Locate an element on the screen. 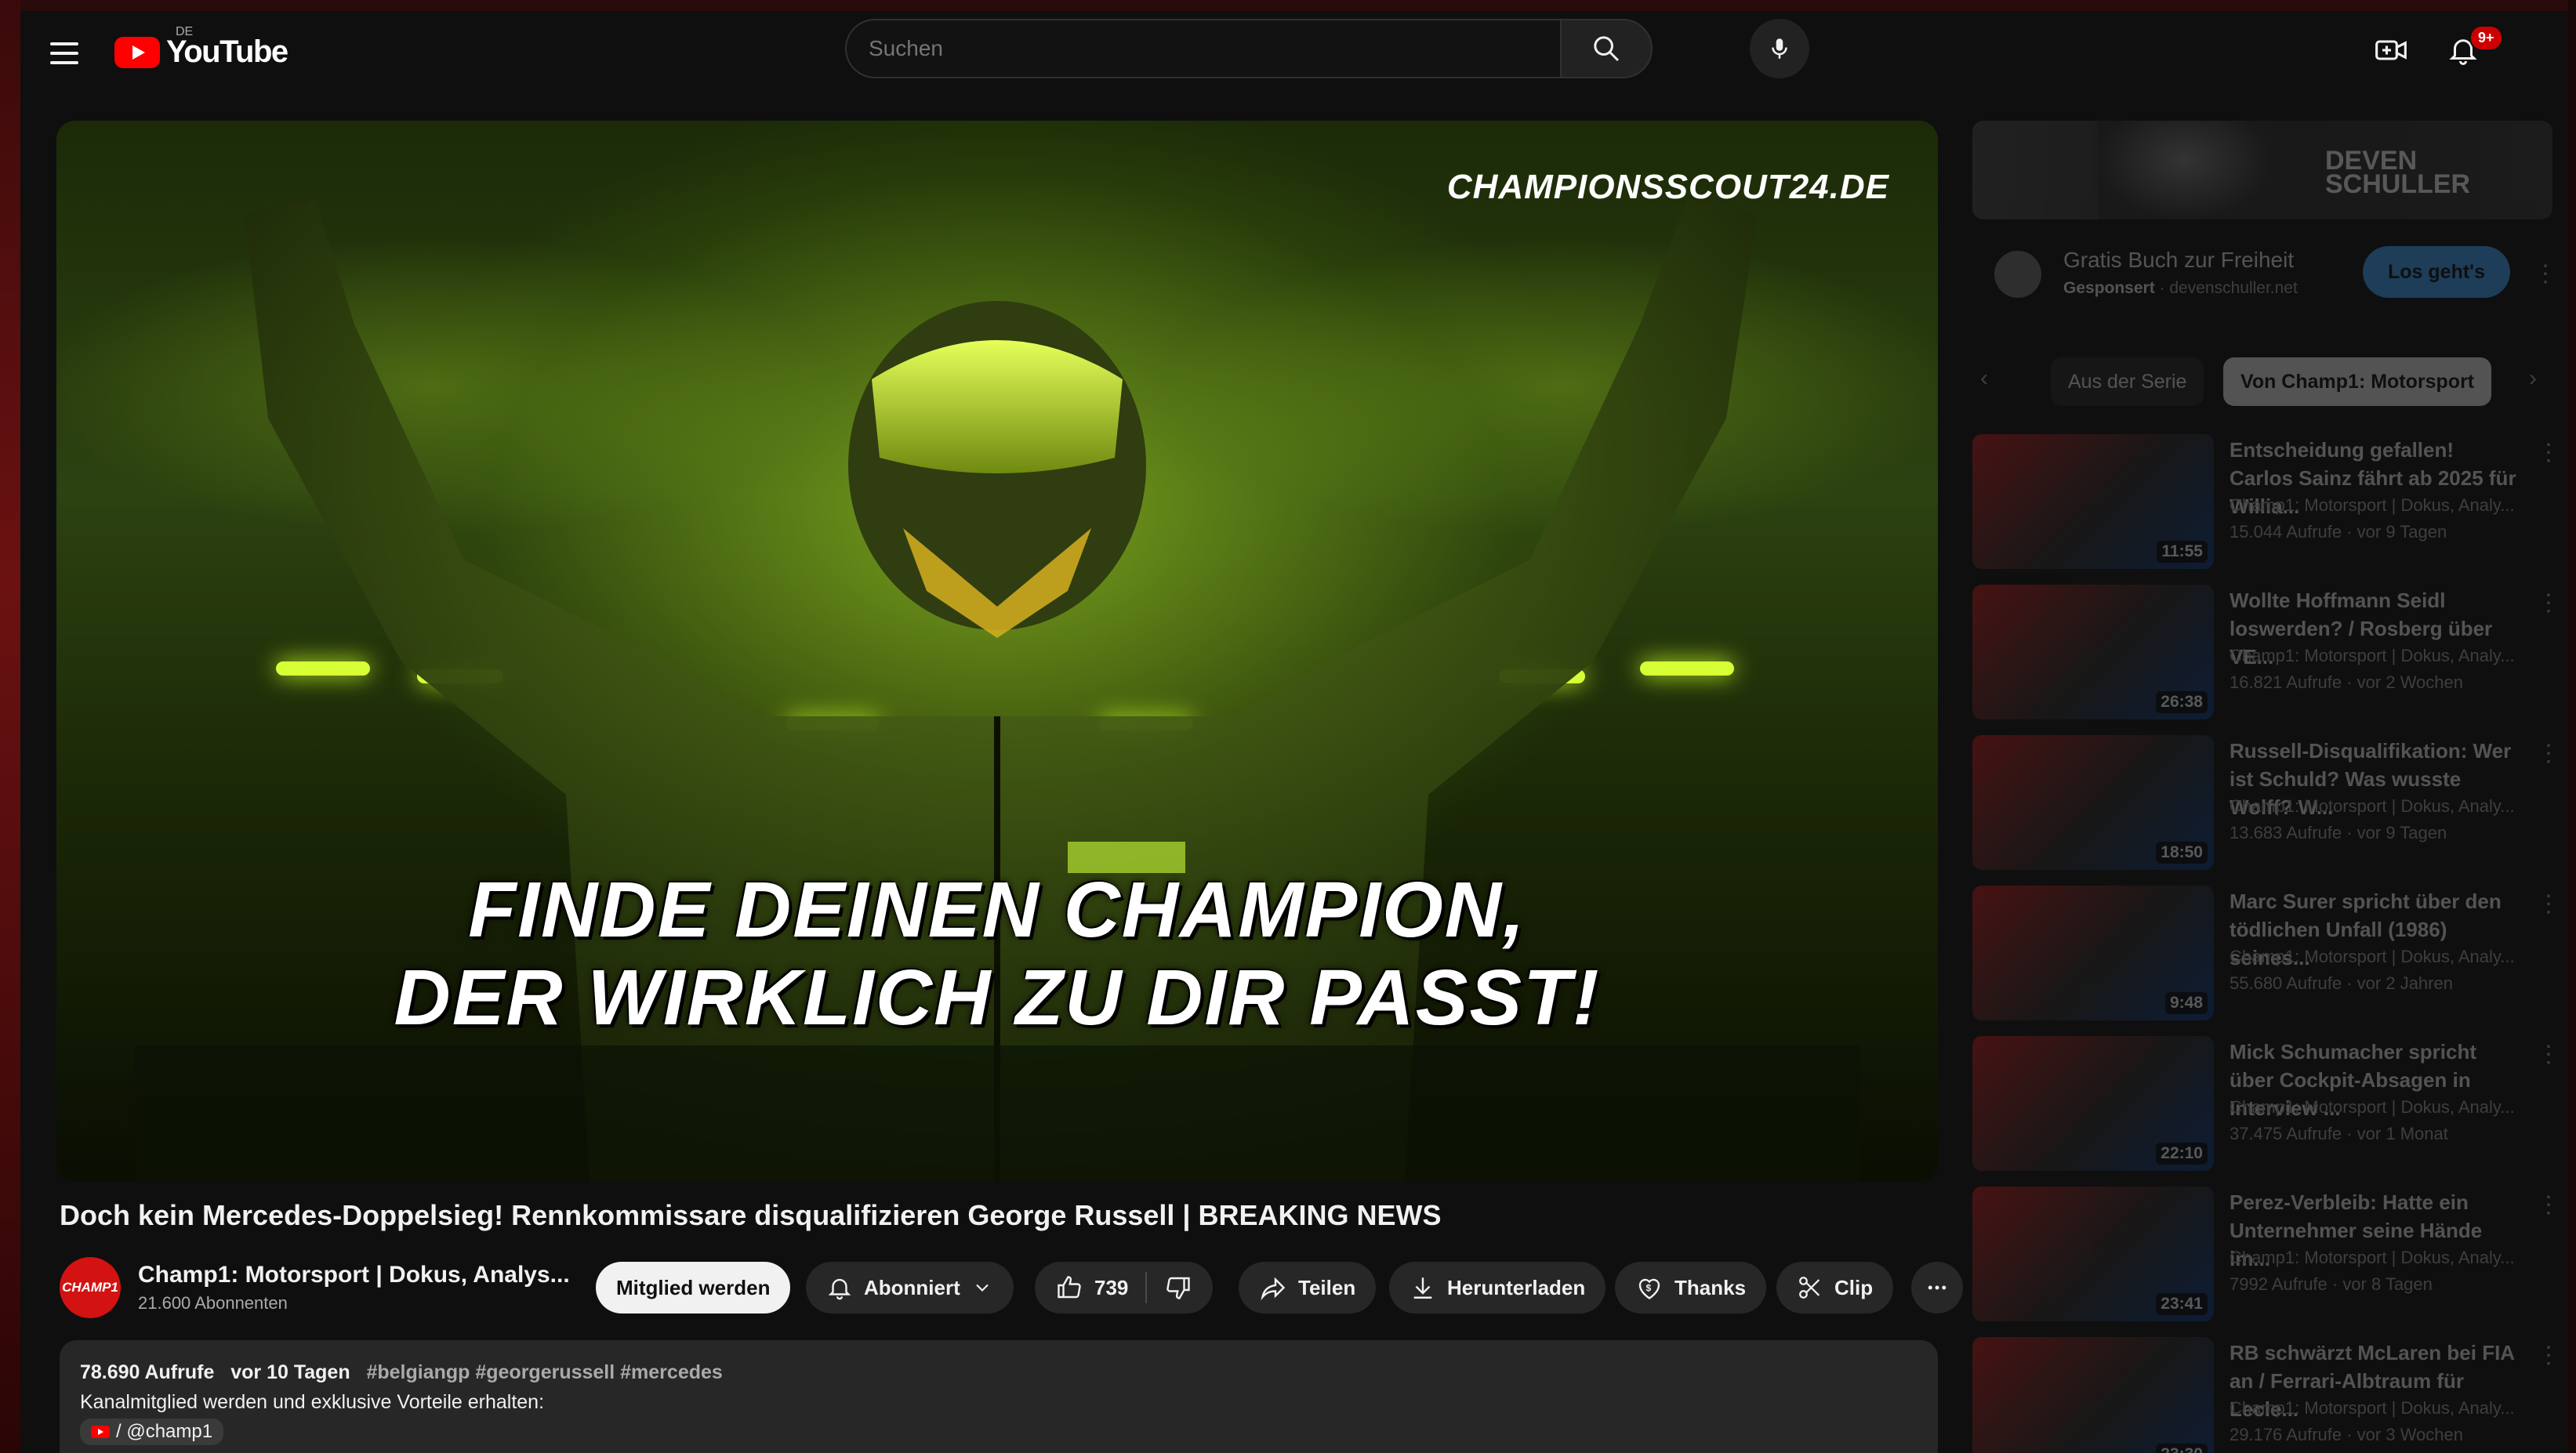 The width and height of the screenshot is (2576, 1453). notification-count-badge: 9+ is located at coordinates (2486, 38).